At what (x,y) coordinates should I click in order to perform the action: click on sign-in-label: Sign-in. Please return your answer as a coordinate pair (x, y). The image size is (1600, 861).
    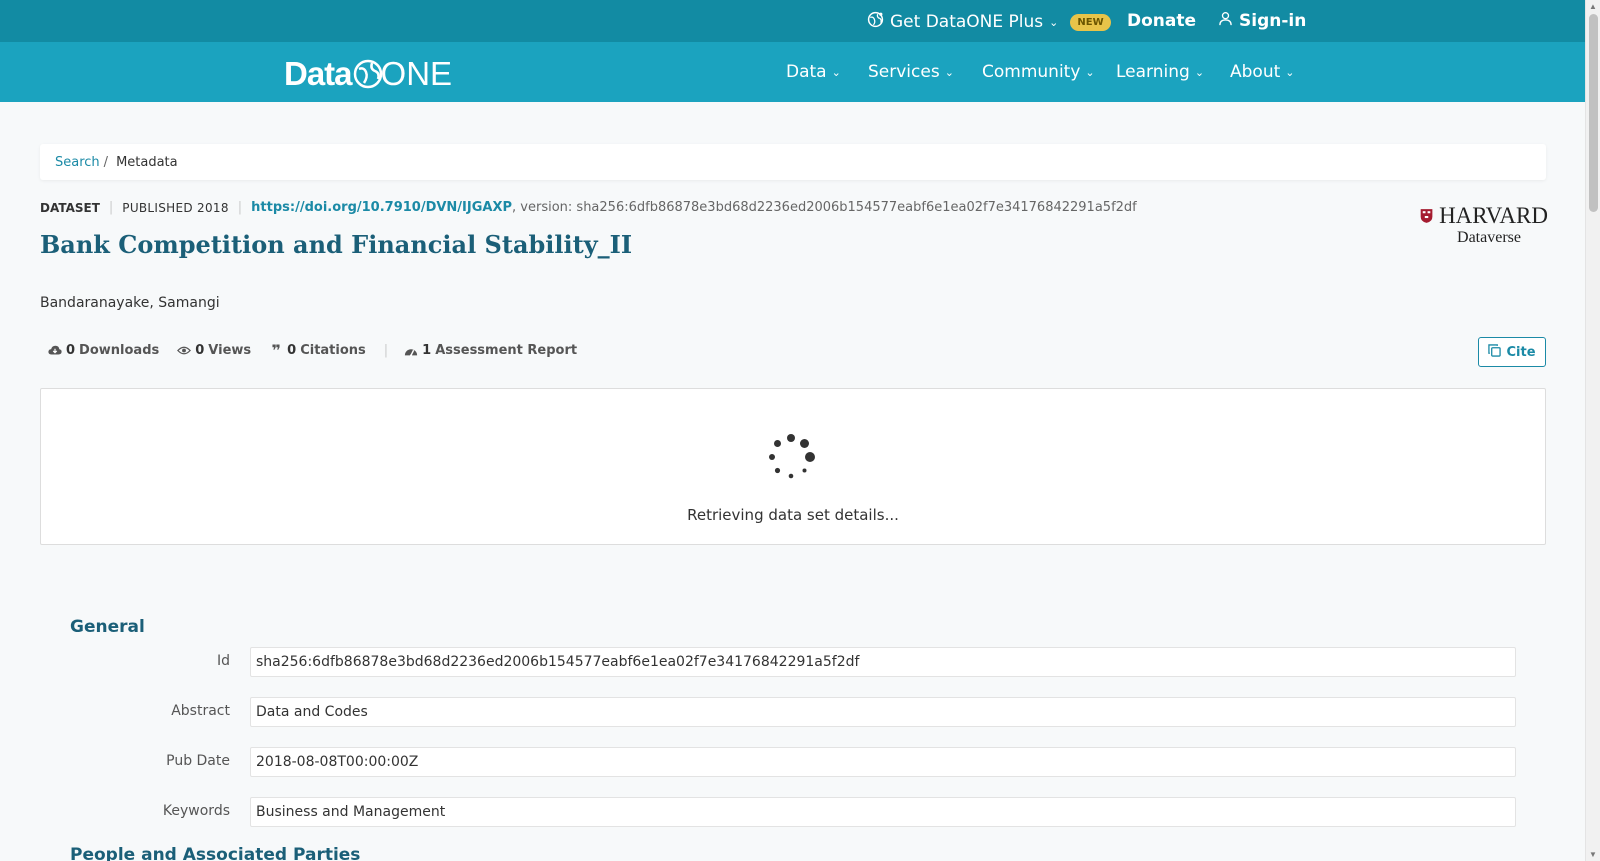
    Looking at the image, I should click on (1273, 21).